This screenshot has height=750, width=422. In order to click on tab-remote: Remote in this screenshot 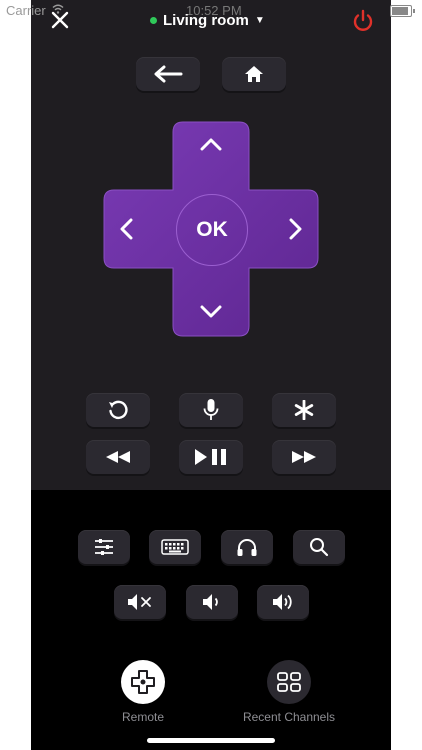, I will do `click(143, 692)`.